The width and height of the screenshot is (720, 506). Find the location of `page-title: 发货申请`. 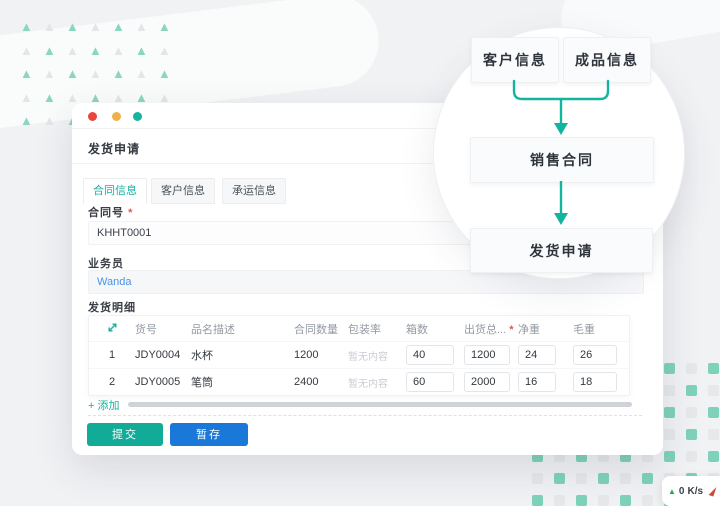

page-title: 发货申请 is located at coordinates (114, 149).